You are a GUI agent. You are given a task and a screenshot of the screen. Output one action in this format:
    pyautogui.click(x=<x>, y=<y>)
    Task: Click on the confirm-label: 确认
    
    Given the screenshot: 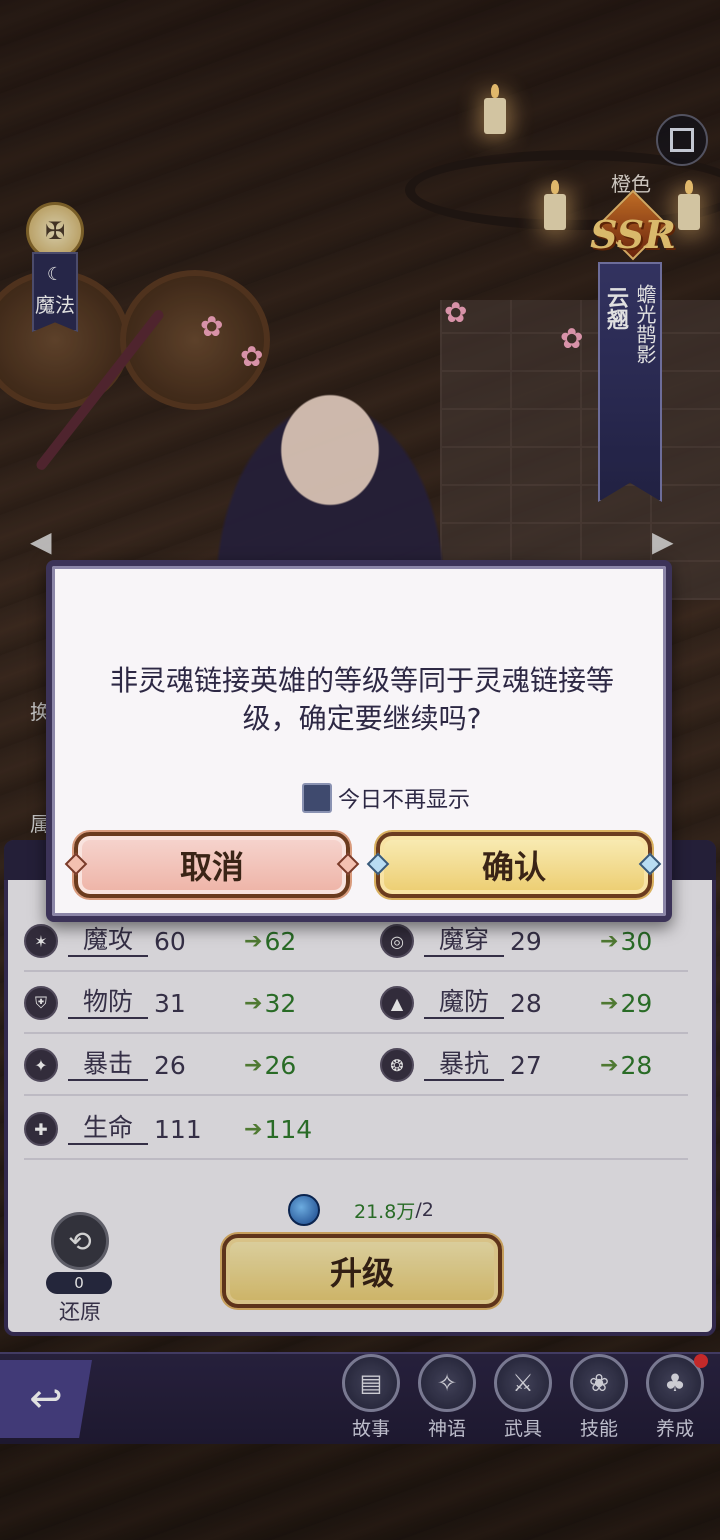 What is the action you would take?
    pyautogui.click(x=513, y=867)
    